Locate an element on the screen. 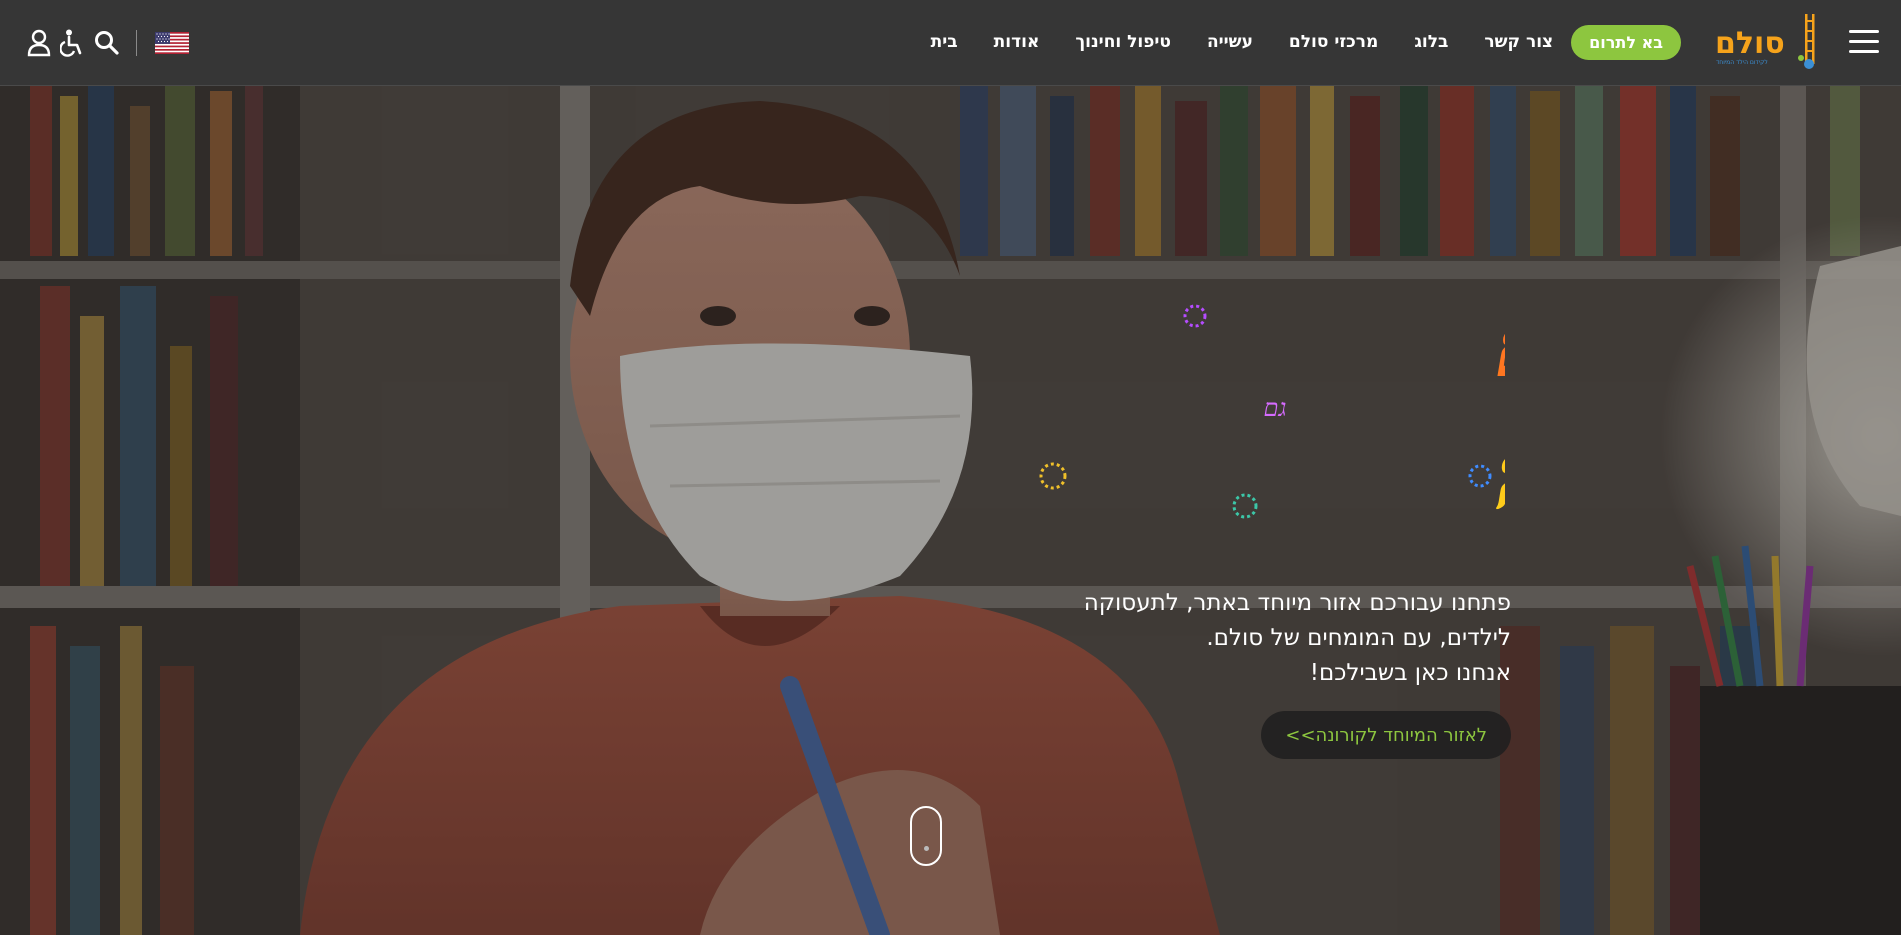  scroll-down-icon is located at coordinates (926, 836).